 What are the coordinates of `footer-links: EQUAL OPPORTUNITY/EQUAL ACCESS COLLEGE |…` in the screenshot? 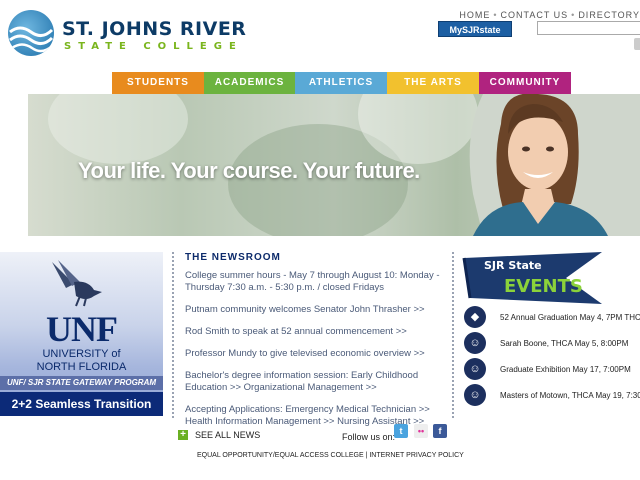 It's located at (330, 455).